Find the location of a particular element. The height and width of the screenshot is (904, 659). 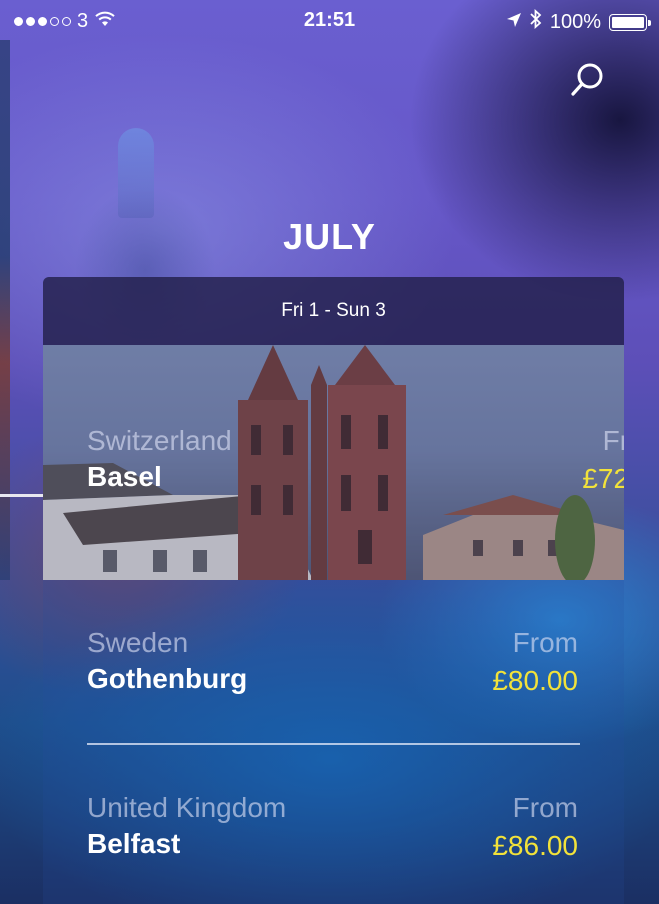

destination-price: £80.00 is located at coordinates (535, 680).